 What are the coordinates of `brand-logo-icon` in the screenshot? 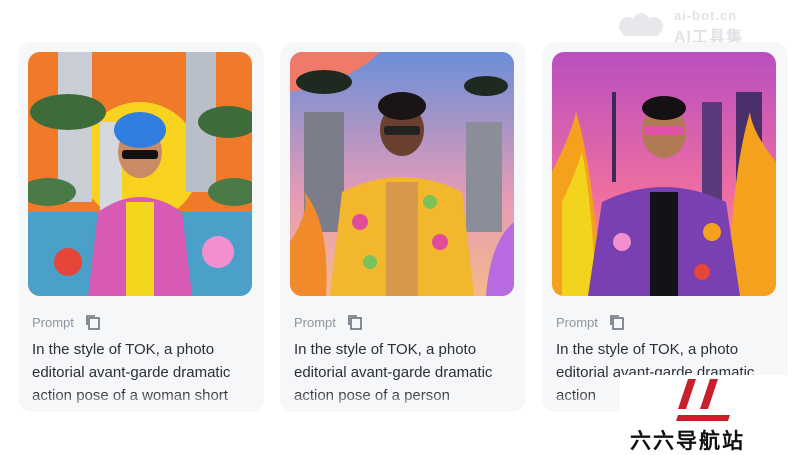 It's located at (703, 400).